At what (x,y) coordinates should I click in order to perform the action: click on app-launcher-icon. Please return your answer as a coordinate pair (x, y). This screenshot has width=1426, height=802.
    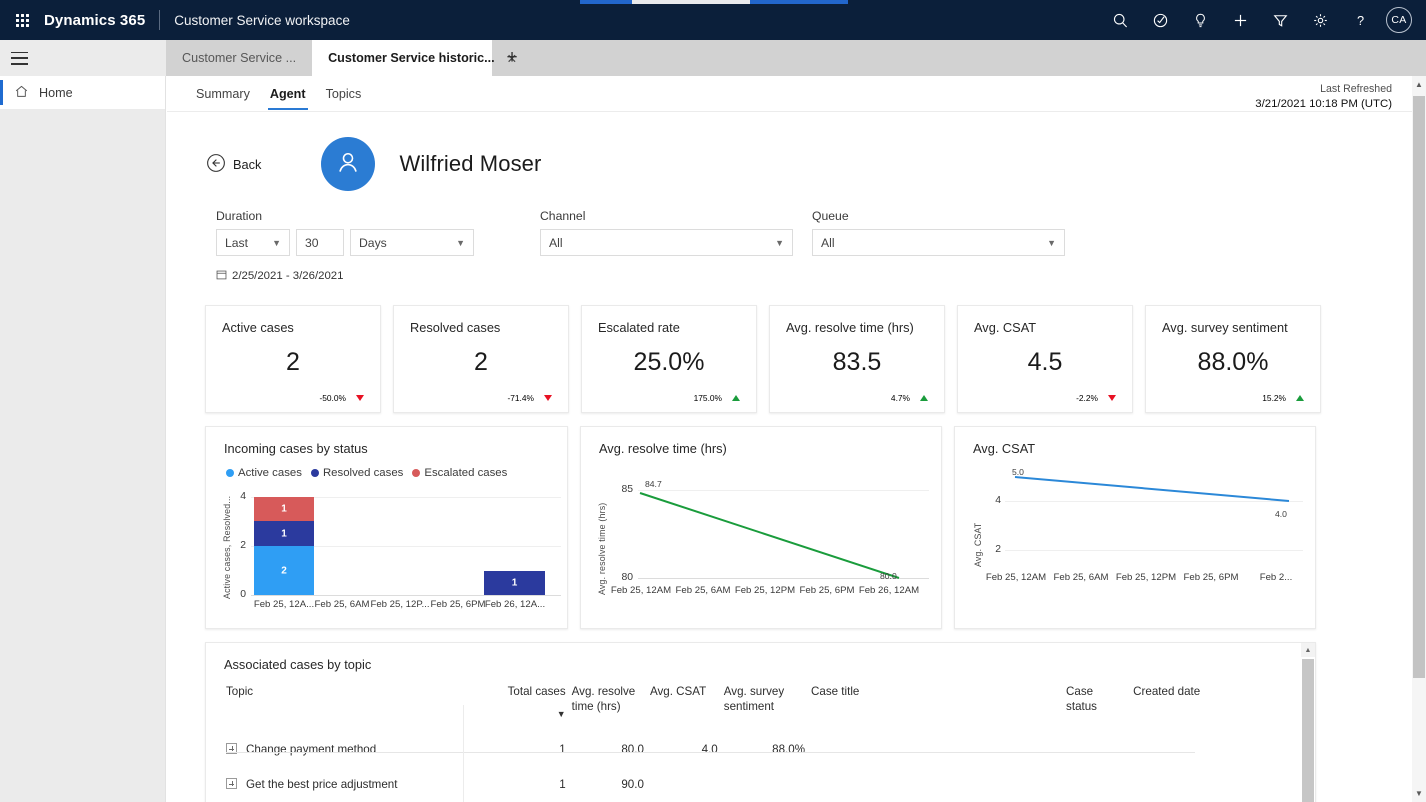
    Looking at the image, I should click on (22, 20).